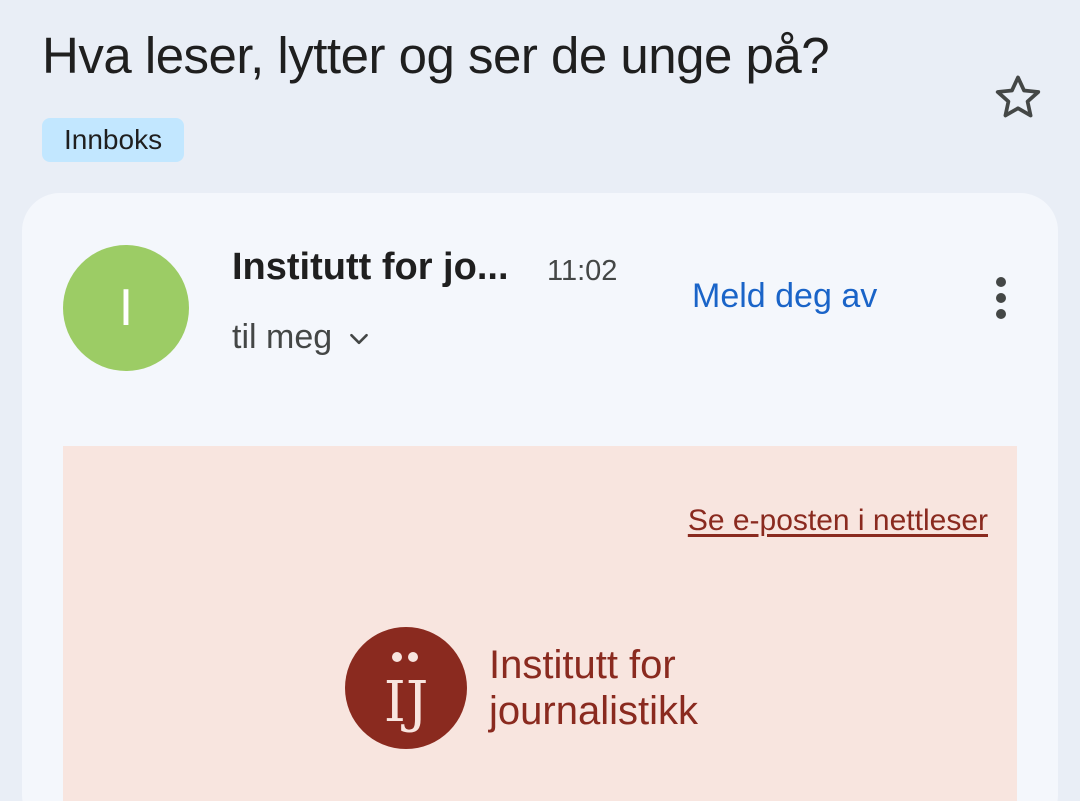 The image size is (1080, 801). I want to click on view-in-browser-link: Se e-posten i nettleser, so click(838, 521).